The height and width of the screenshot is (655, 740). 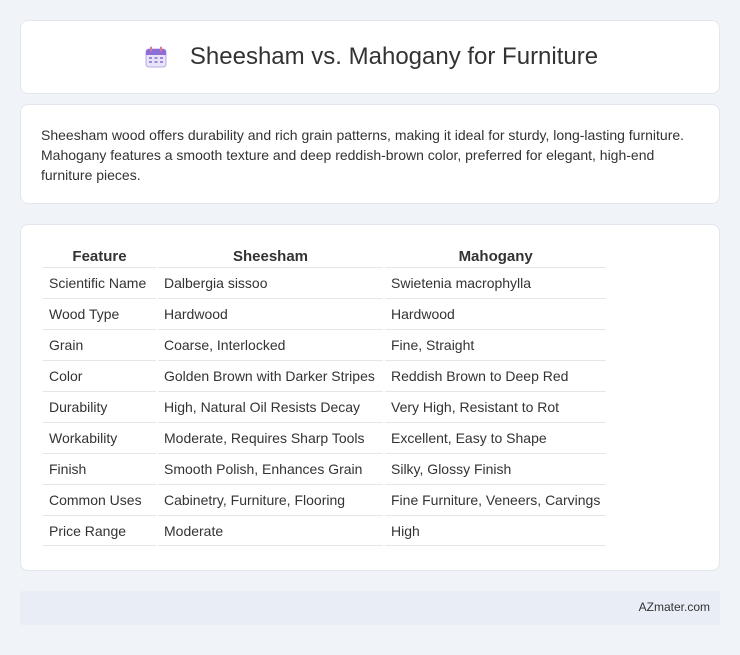 I want to click on page-title: Sheesham vs. Mahogany for Furniture, so click(x=394, y=56).